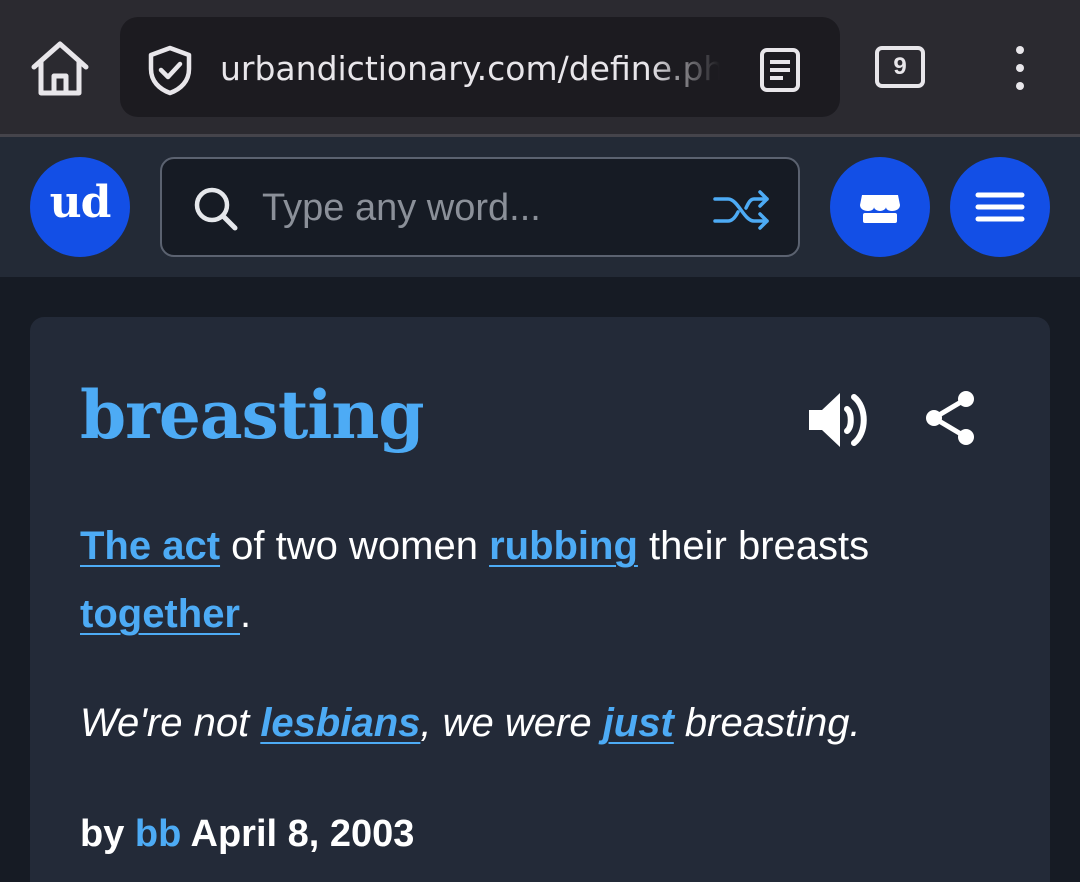 This screenshot has height=882, width=1080. Describe the element at coordinates (216, 209) in the screenshot. I see `search-icon` at that location.